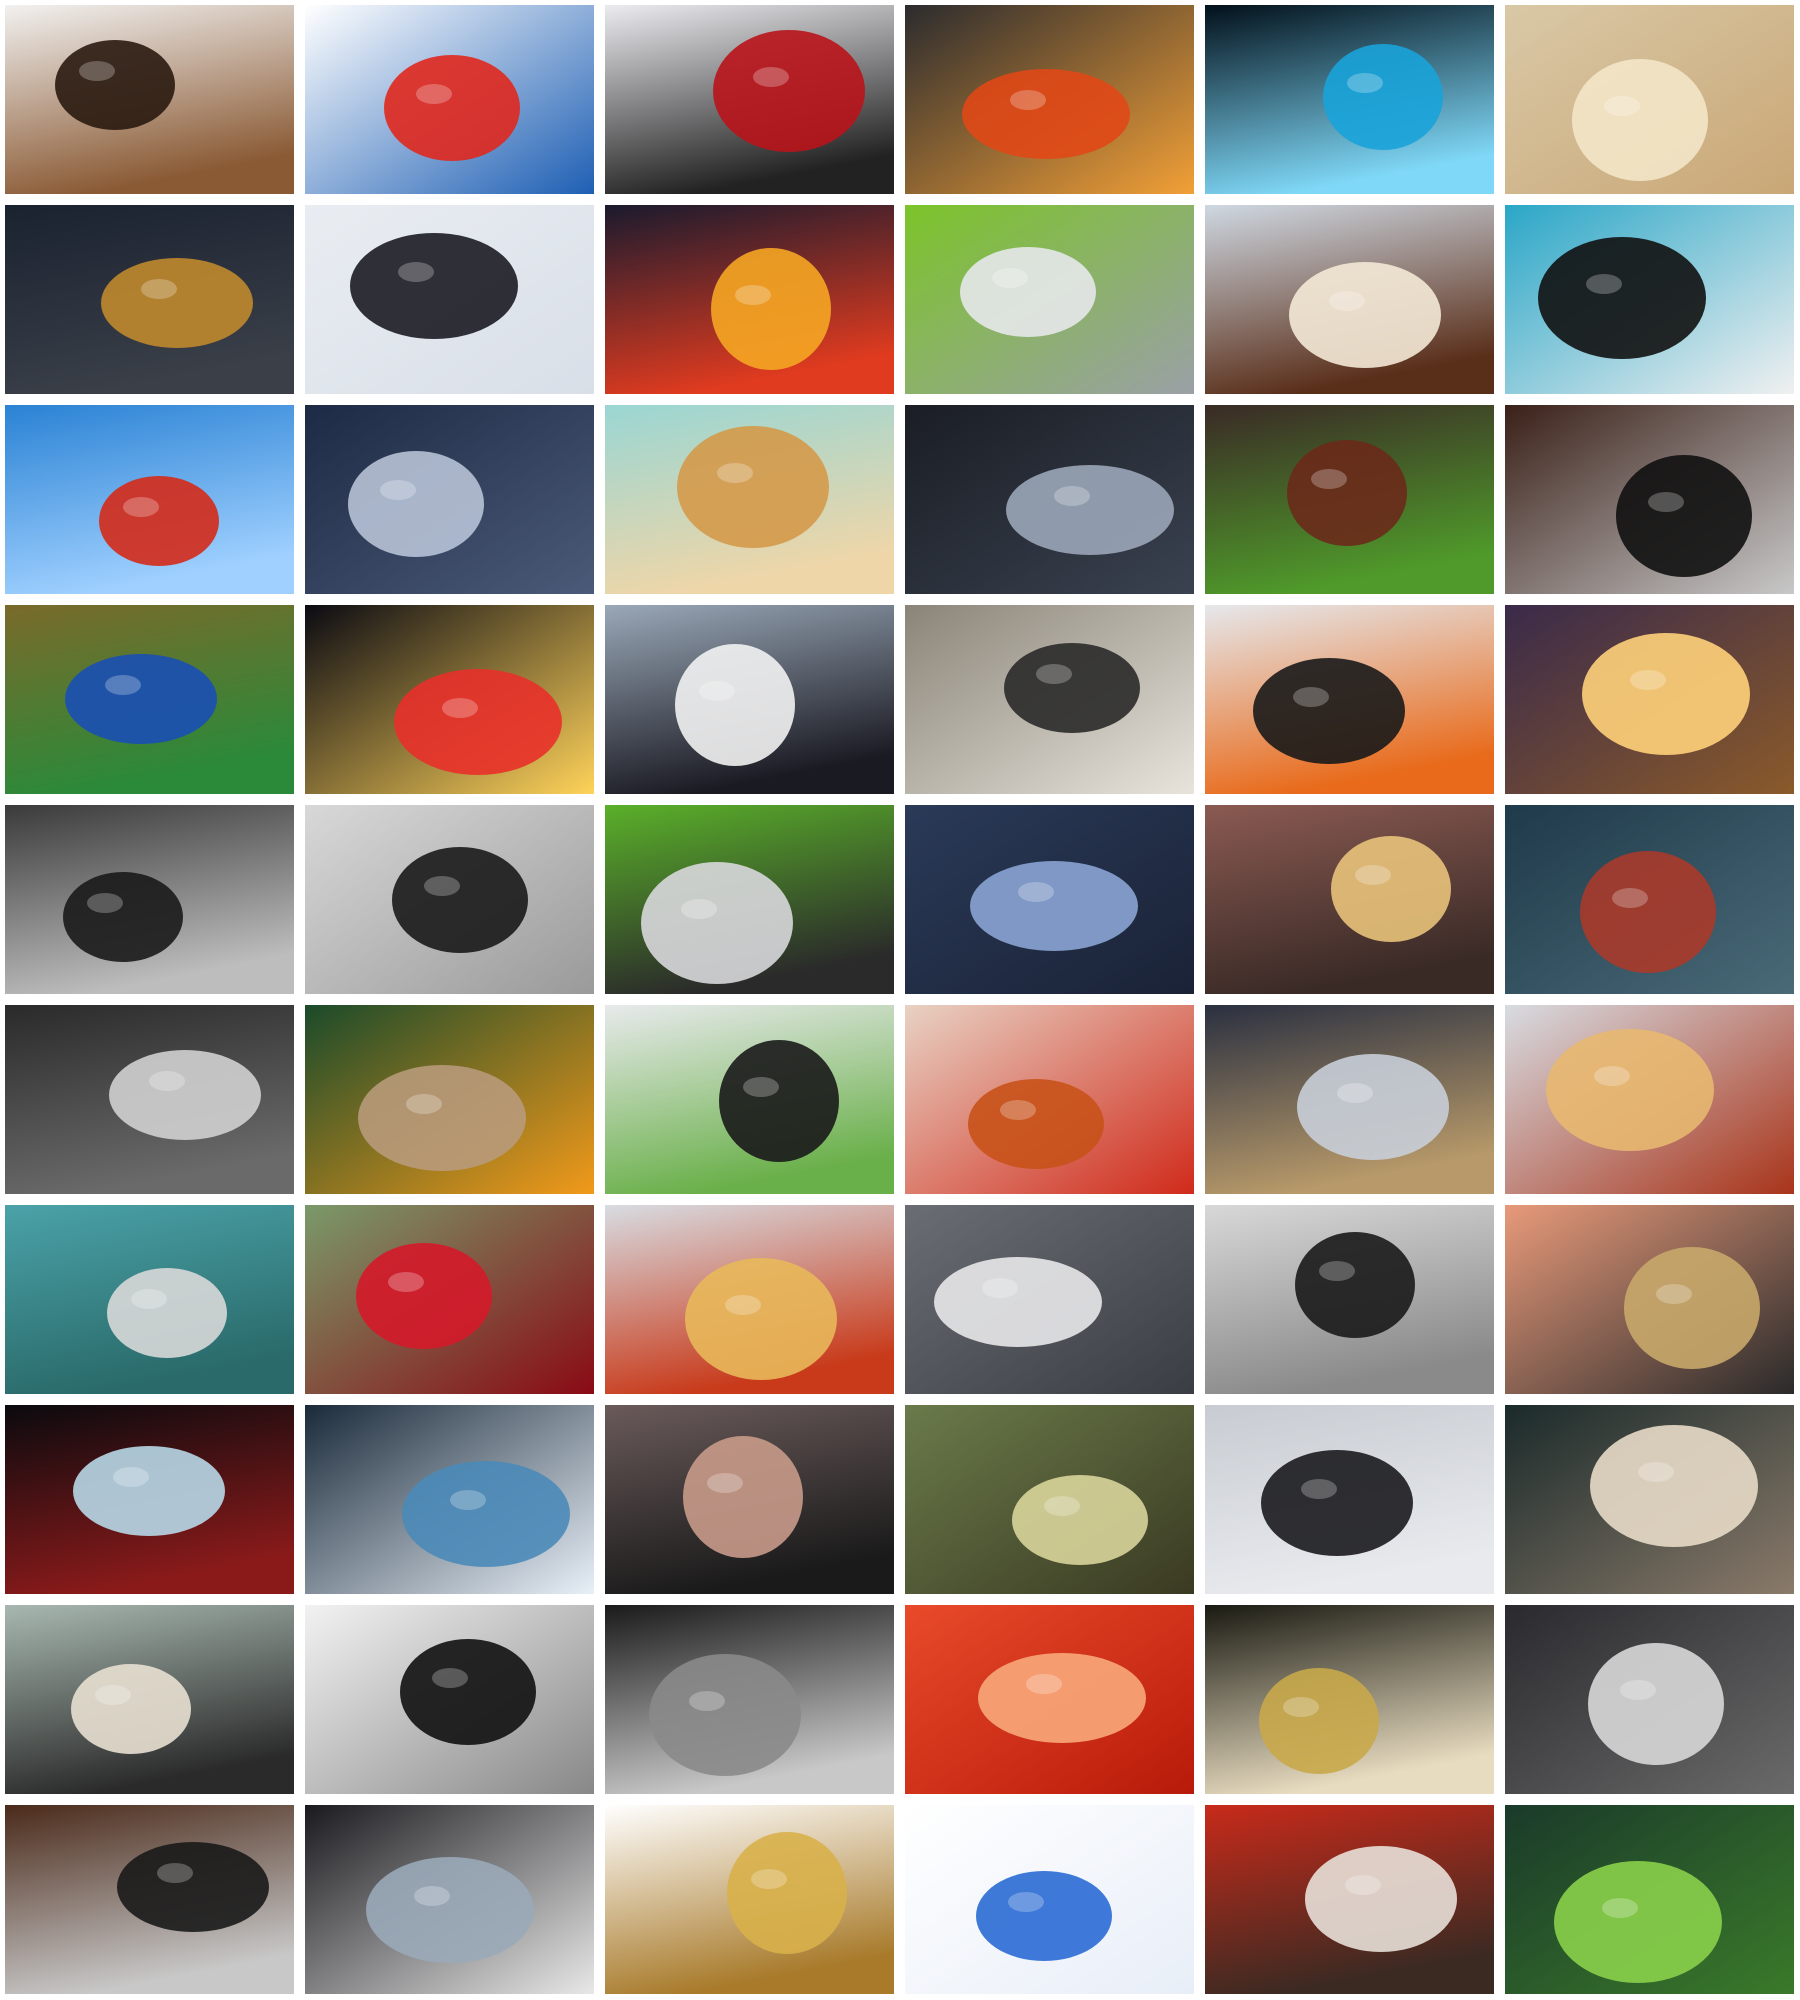 The image size is (1800, 2000). I want to click on hamburger-icon, so click(1349, 499).